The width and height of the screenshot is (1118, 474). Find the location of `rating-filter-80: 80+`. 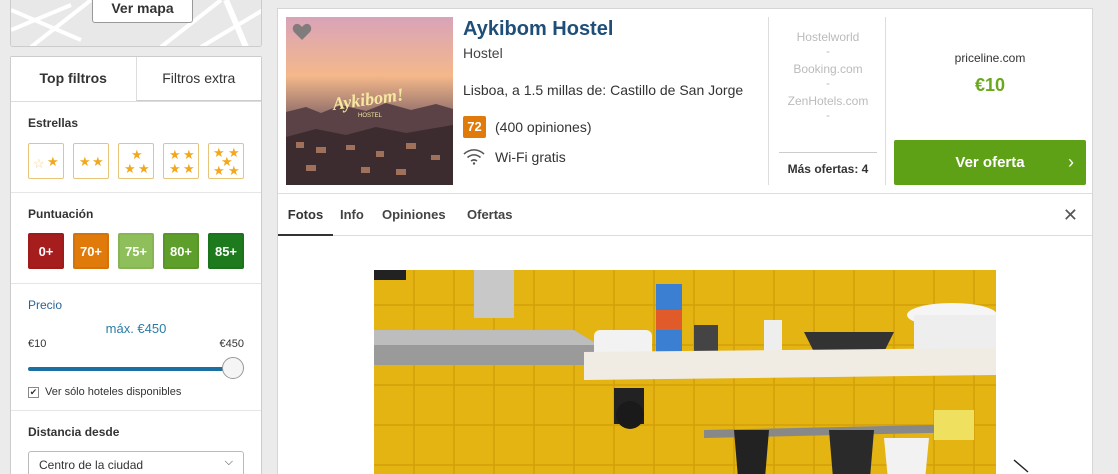

rating-filter-80: 80+ is located at coordinates (181, 251).